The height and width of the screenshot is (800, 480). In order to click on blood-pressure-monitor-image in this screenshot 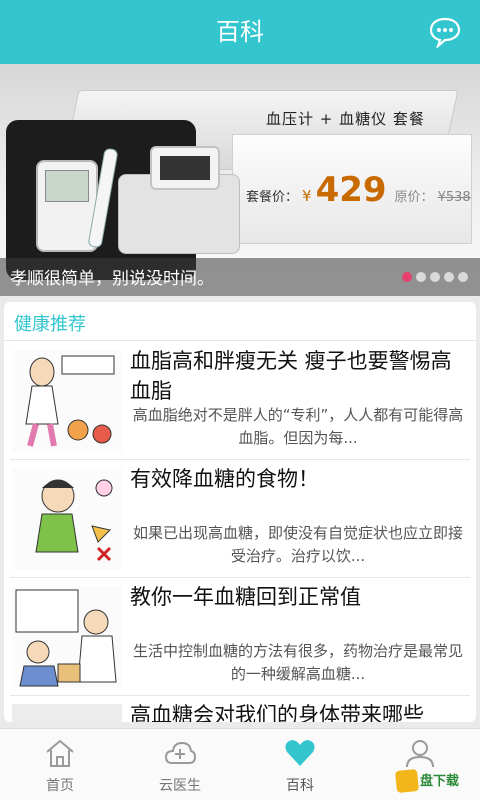, I will do `click(185, 168)`.